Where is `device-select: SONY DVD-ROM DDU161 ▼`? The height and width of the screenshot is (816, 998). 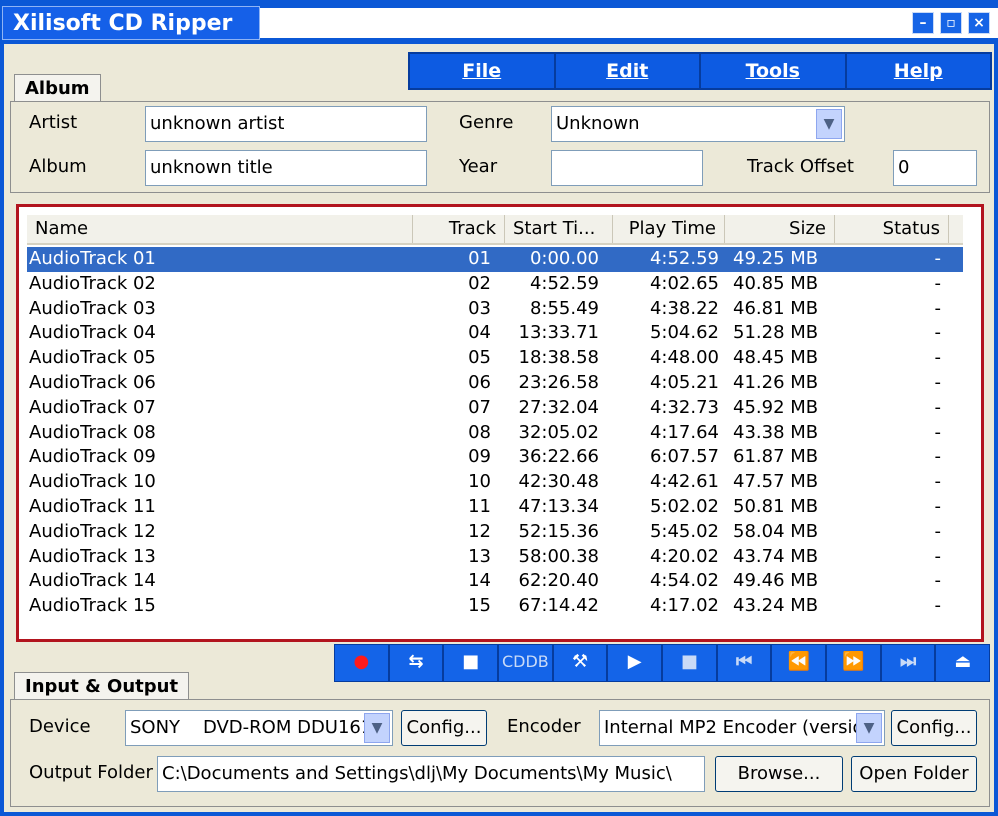 device-select: SONY DVD-ROM DDU161 ▼ is located at coordinates (259, 728).